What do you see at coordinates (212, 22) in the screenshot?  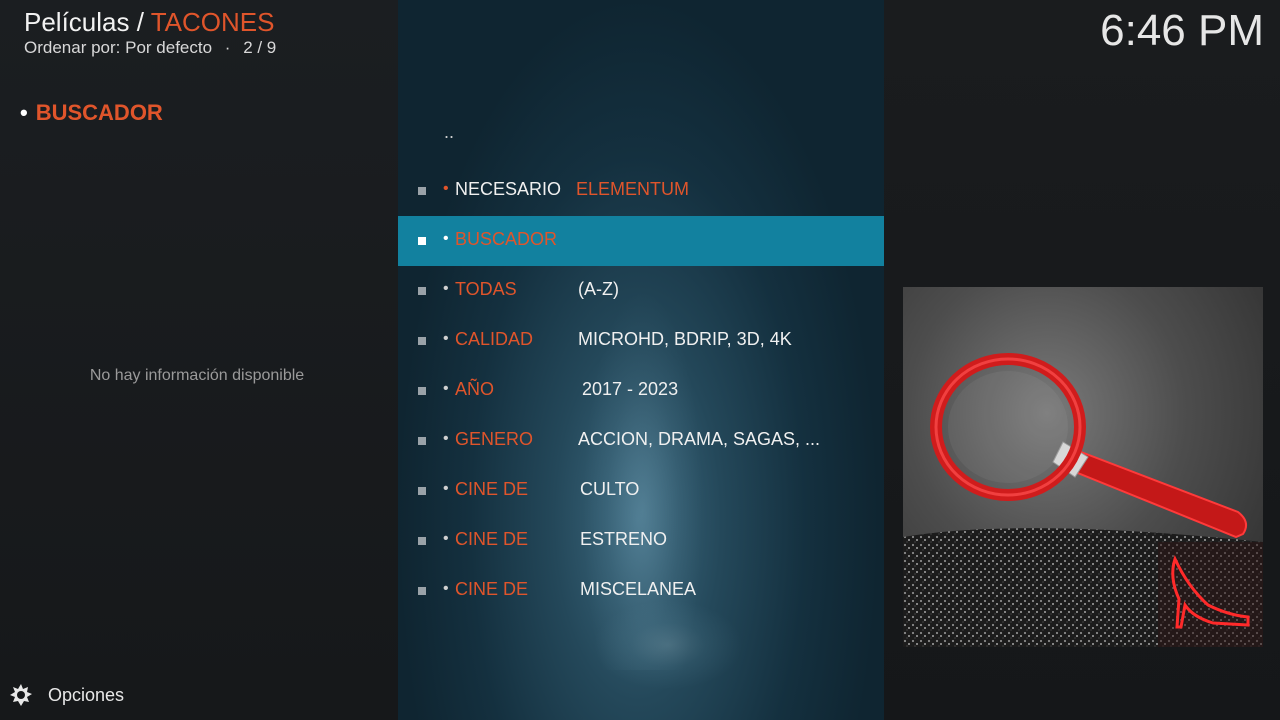 I see `breadcrumb-folder: TACONES` at bounding box center [212, 22].